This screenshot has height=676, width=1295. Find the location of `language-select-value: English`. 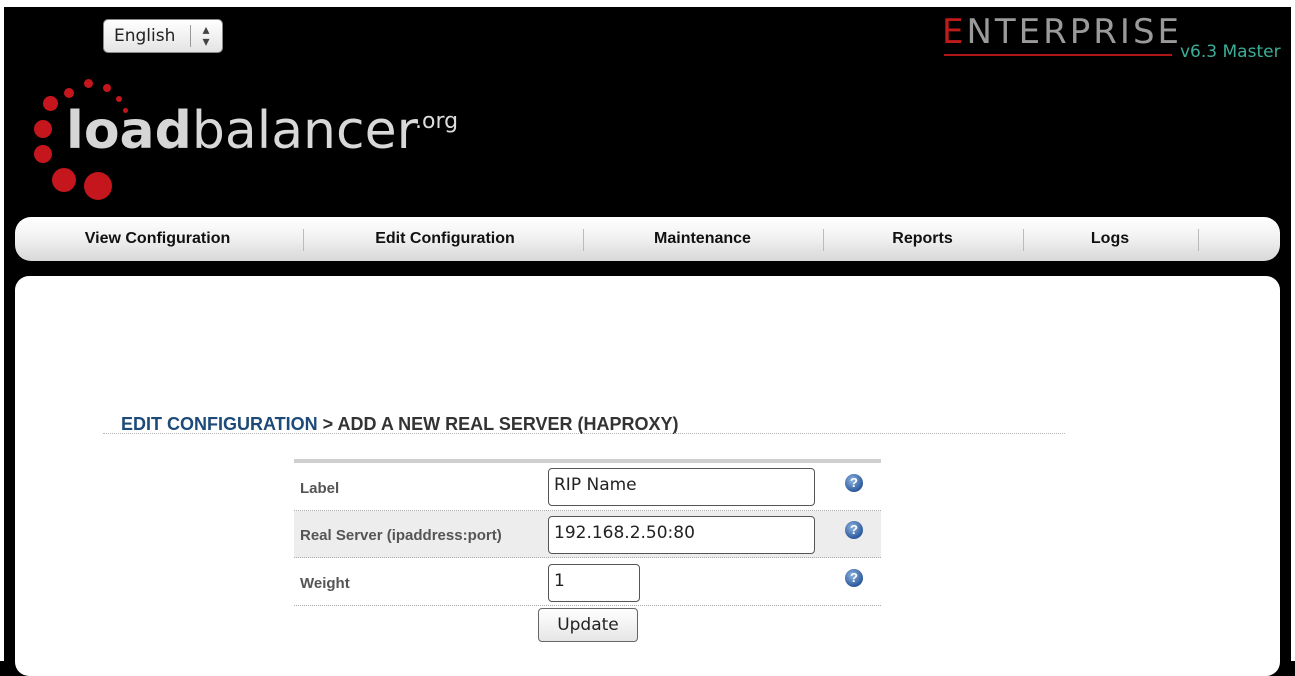

language-select-value: English is located at coordinates (145, 36).